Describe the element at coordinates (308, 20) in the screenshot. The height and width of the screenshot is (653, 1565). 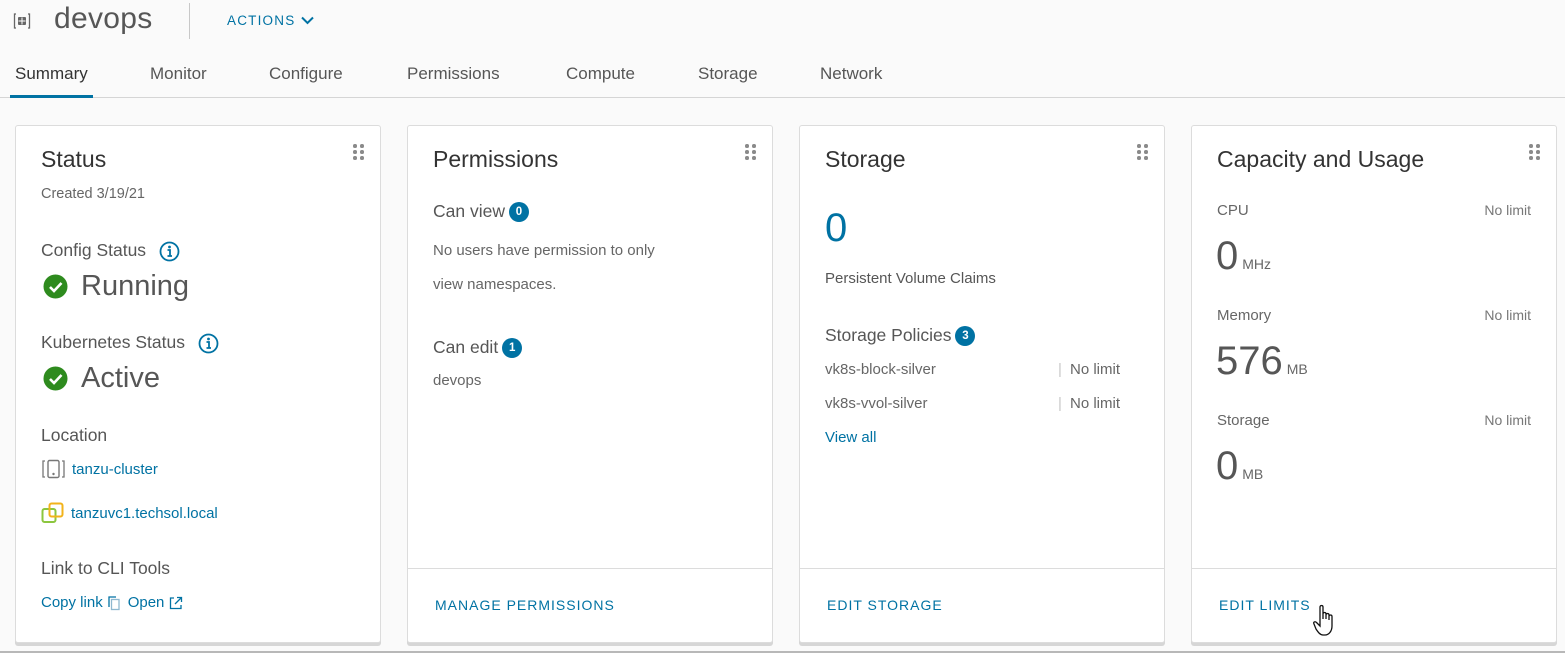
I see `chevron-down-icon` at that location.